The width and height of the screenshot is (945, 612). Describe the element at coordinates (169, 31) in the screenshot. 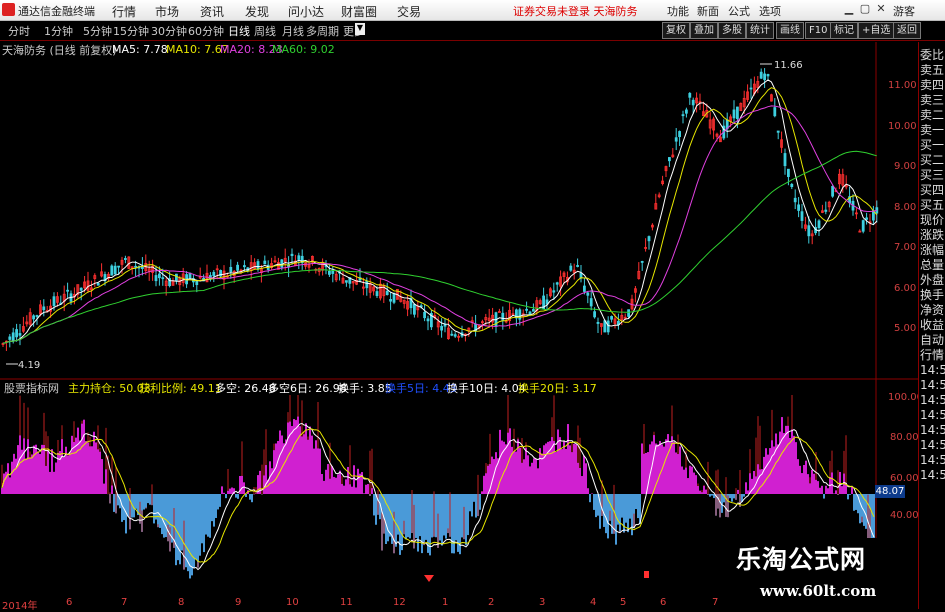

I see `period-tab-30min: 30分钟` at that location.